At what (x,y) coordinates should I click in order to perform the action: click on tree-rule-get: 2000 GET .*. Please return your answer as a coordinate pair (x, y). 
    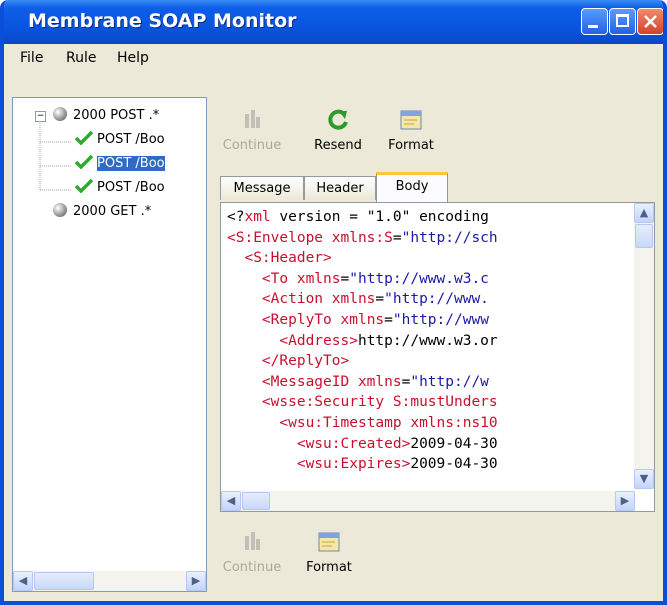
    Looking at the image, I should click on (102, 214).